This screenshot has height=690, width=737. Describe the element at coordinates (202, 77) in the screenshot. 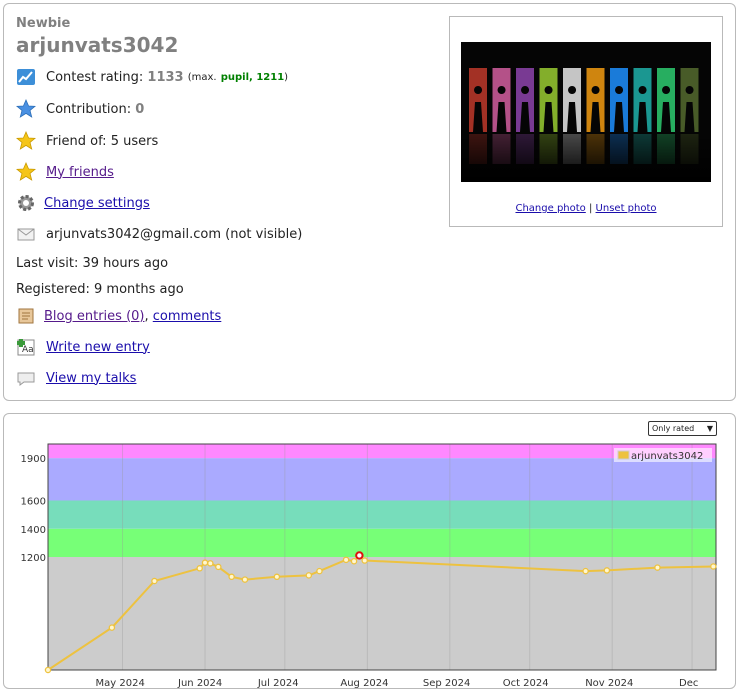

I see `max-prefix: (max.` at that location.